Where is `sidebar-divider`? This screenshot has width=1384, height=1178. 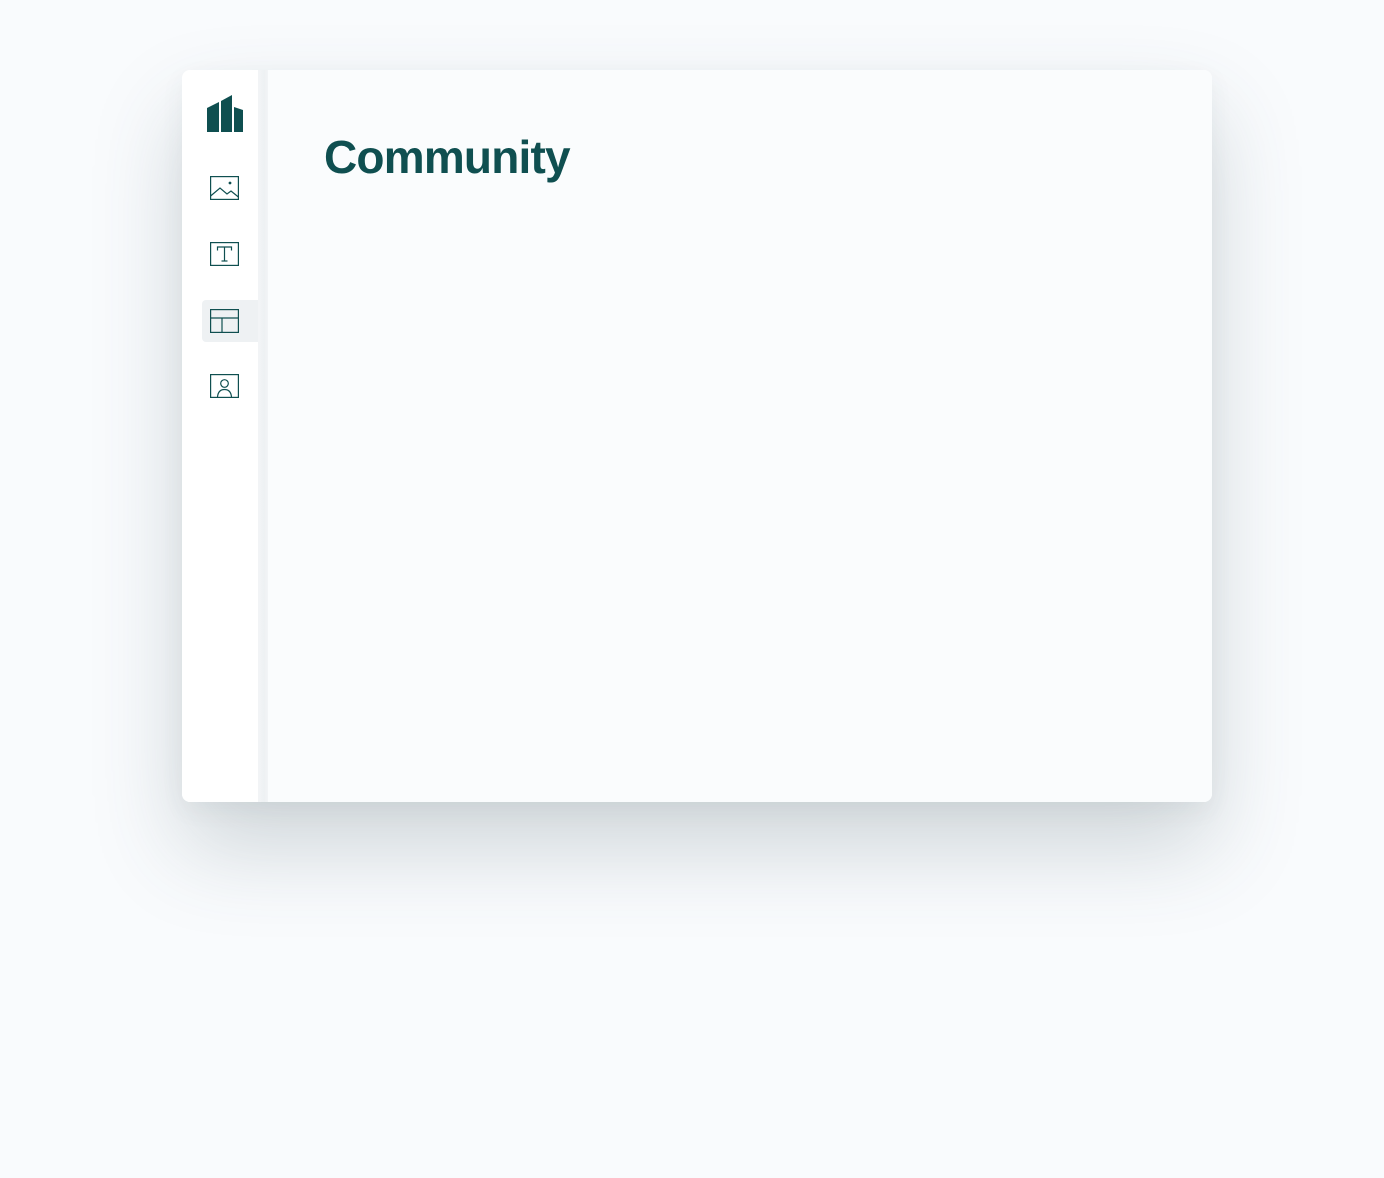
sidebar-divider is located at coordinates (263, 436).